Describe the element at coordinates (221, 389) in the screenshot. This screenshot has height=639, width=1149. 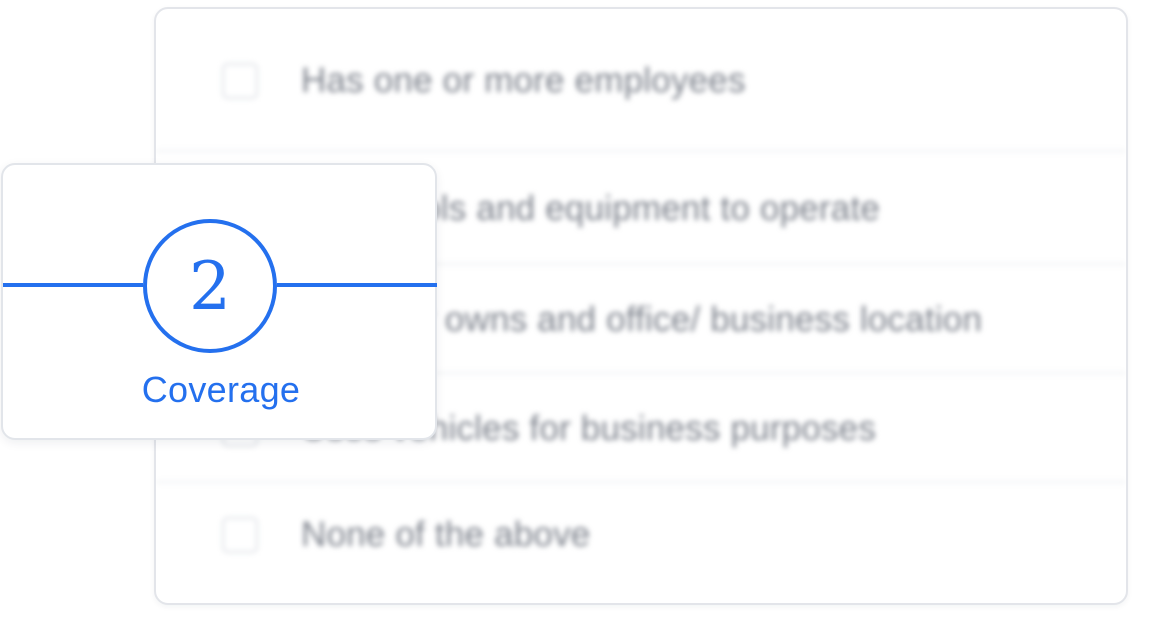
I see `step-title: Coverage` at that location.